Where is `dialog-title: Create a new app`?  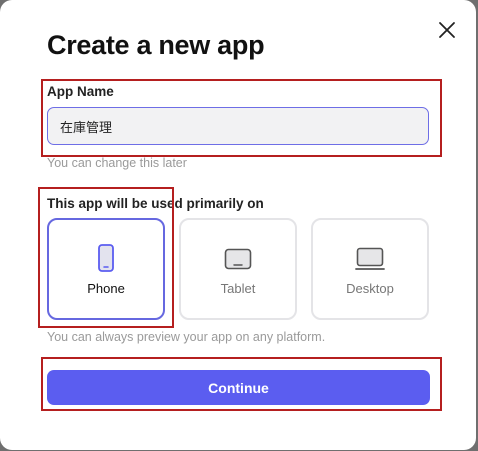 dialog-title: Create a new app is located at coordinates (156, 45).